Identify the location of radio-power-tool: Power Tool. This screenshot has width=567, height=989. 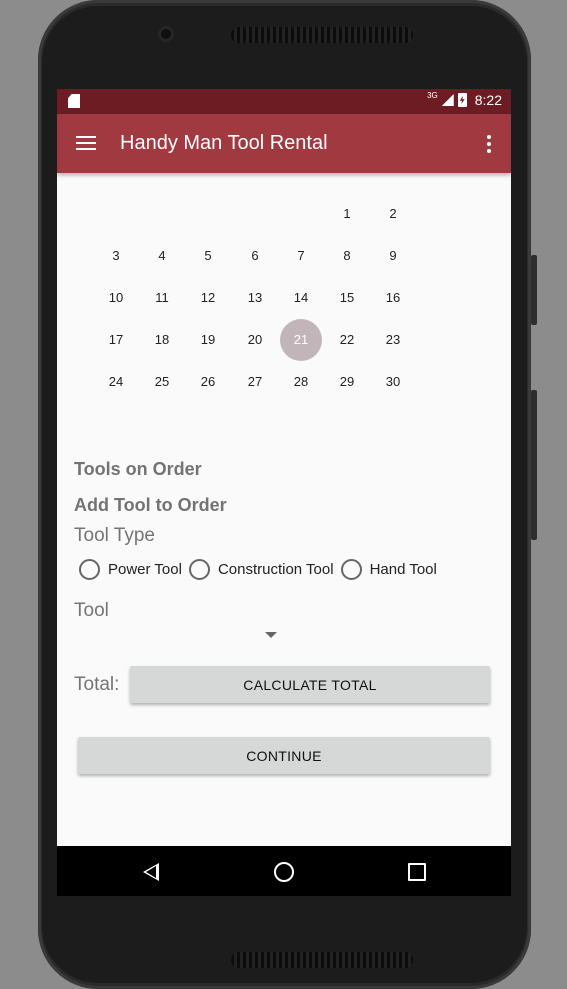
(130, 569).